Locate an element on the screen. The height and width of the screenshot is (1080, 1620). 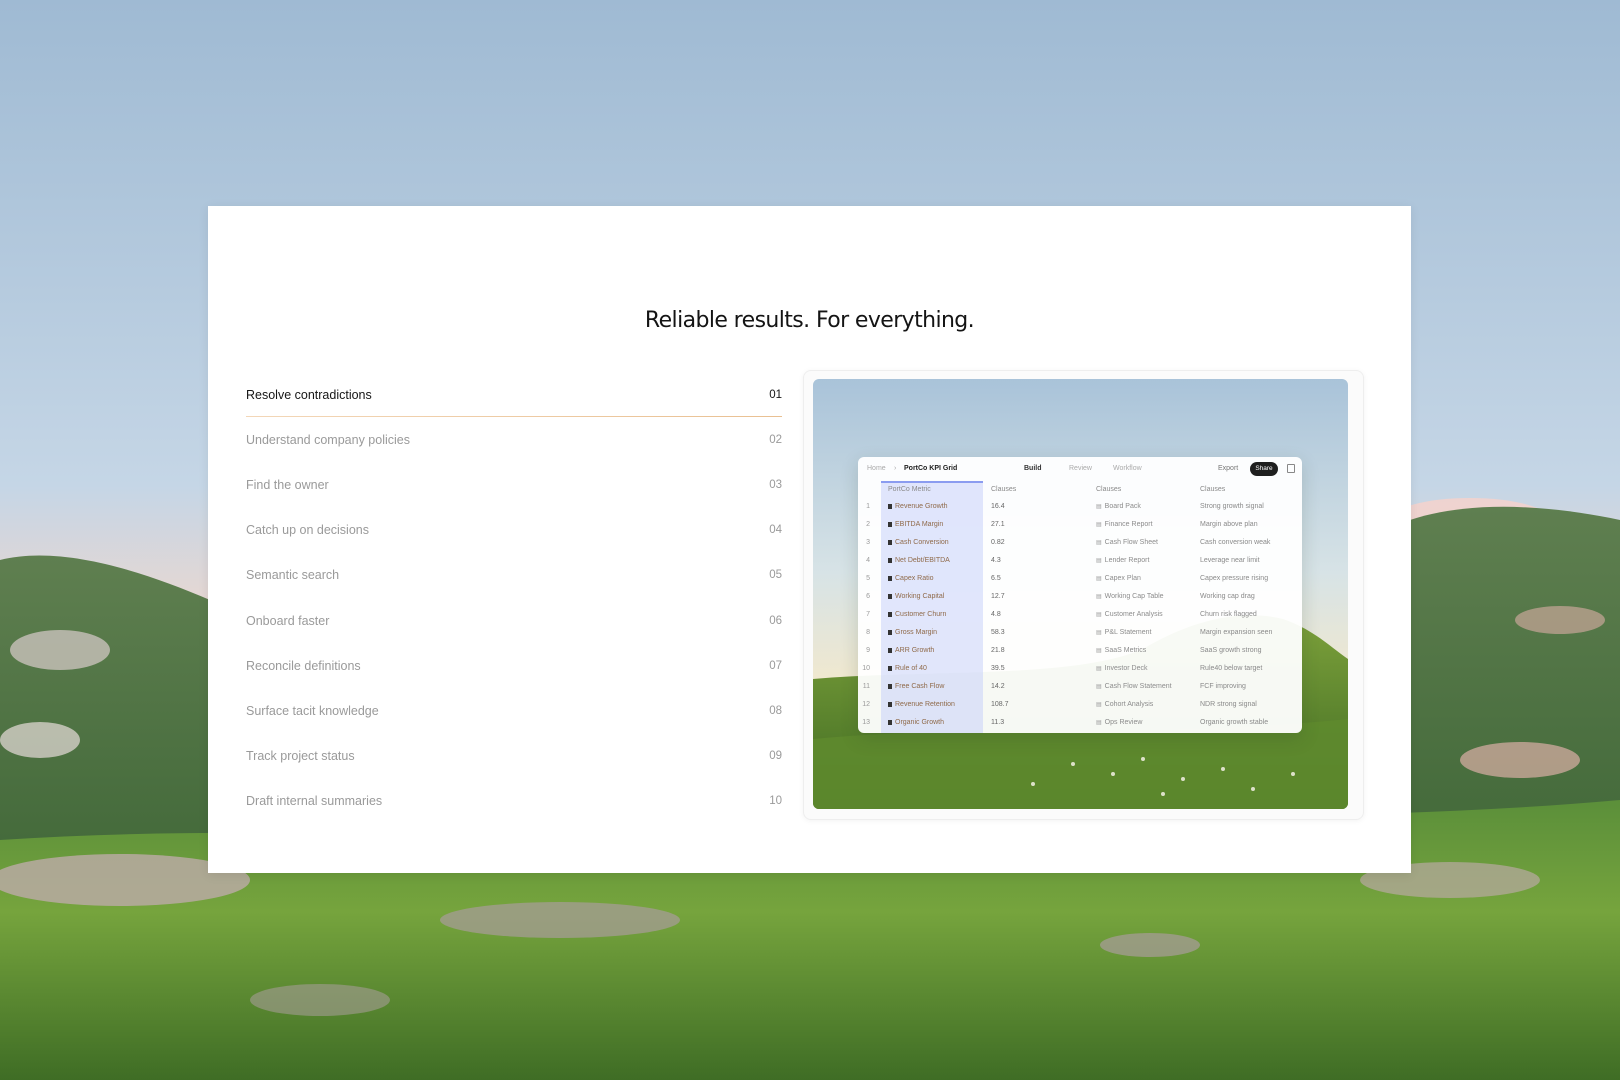
feature-item-reconcile-definitions: Reconcile definitions 07 is located at coordinates (514, 665).